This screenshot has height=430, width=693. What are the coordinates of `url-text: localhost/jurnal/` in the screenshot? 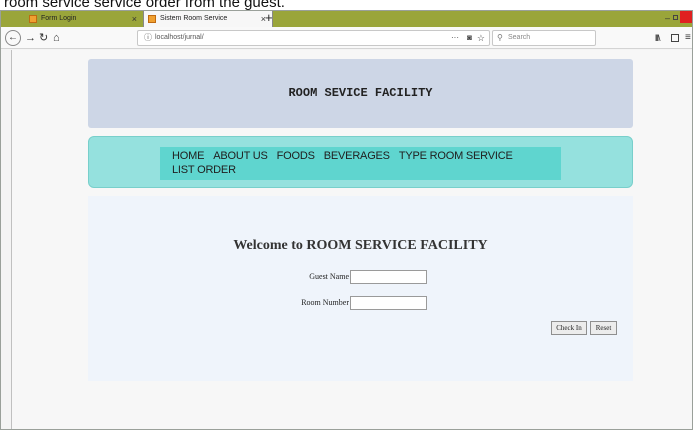 It's located at (179, 38).